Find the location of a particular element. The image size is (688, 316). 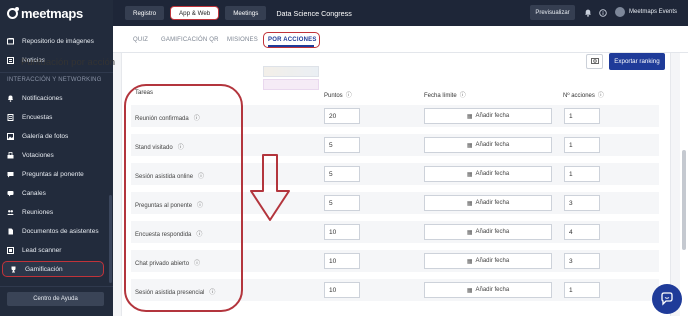

sidebar-scrollbar is located at coordinates (110, 239).